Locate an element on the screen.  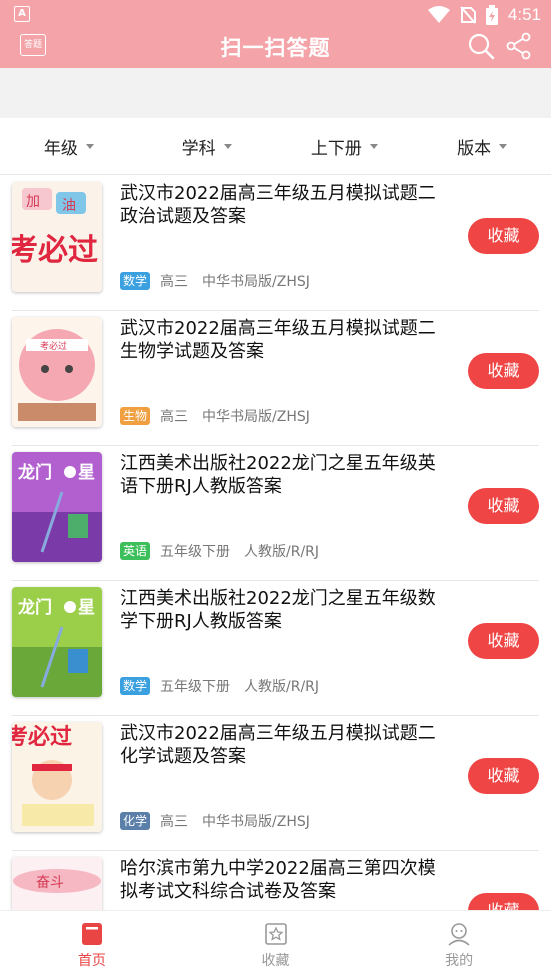
banner-placeholder is located at coordinates (275, 93).